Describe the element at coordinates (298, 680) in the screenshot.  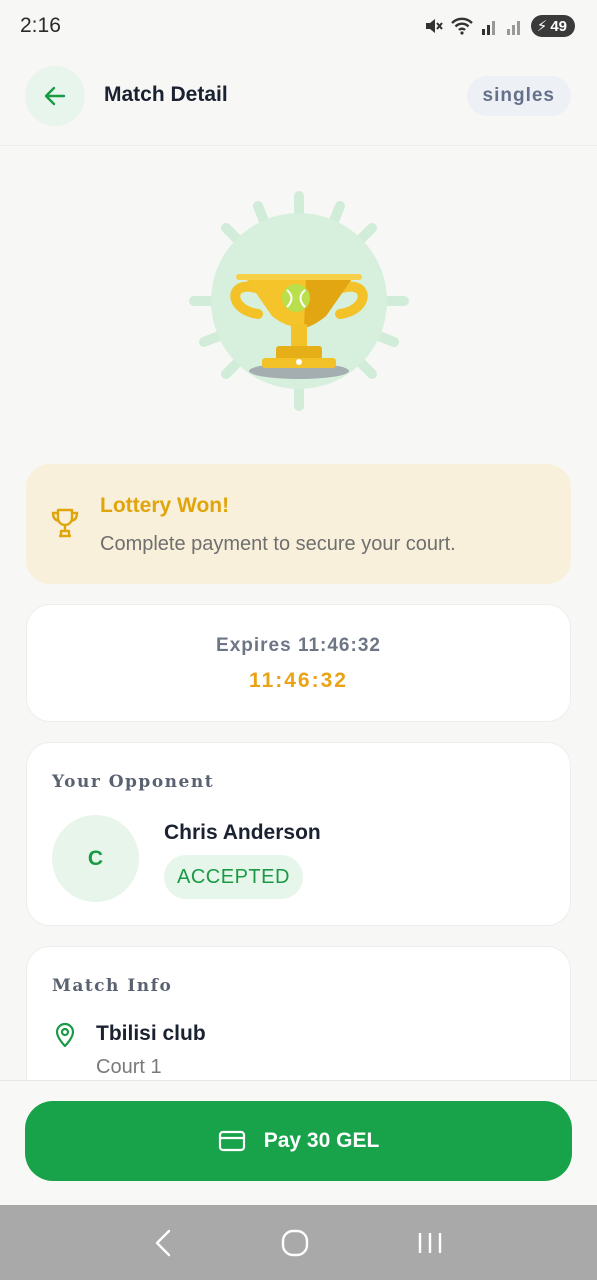
I see `countdown-timer: 11:46:32` at that location.